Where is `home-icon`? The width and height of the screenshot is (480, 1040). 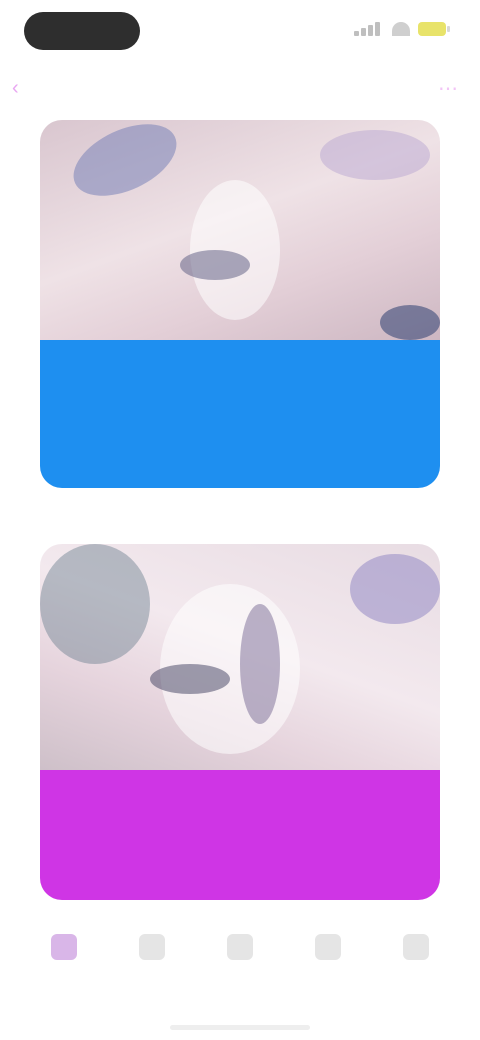
home-icon is located at coordinates (64, 947).